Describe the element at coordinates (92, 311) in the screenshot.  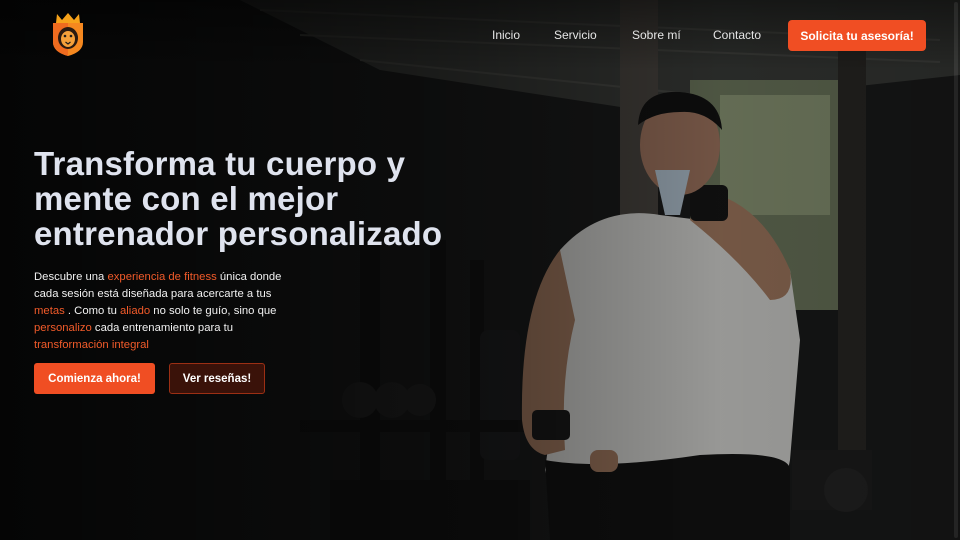
I see `desc-text: . Como tu` at that location.